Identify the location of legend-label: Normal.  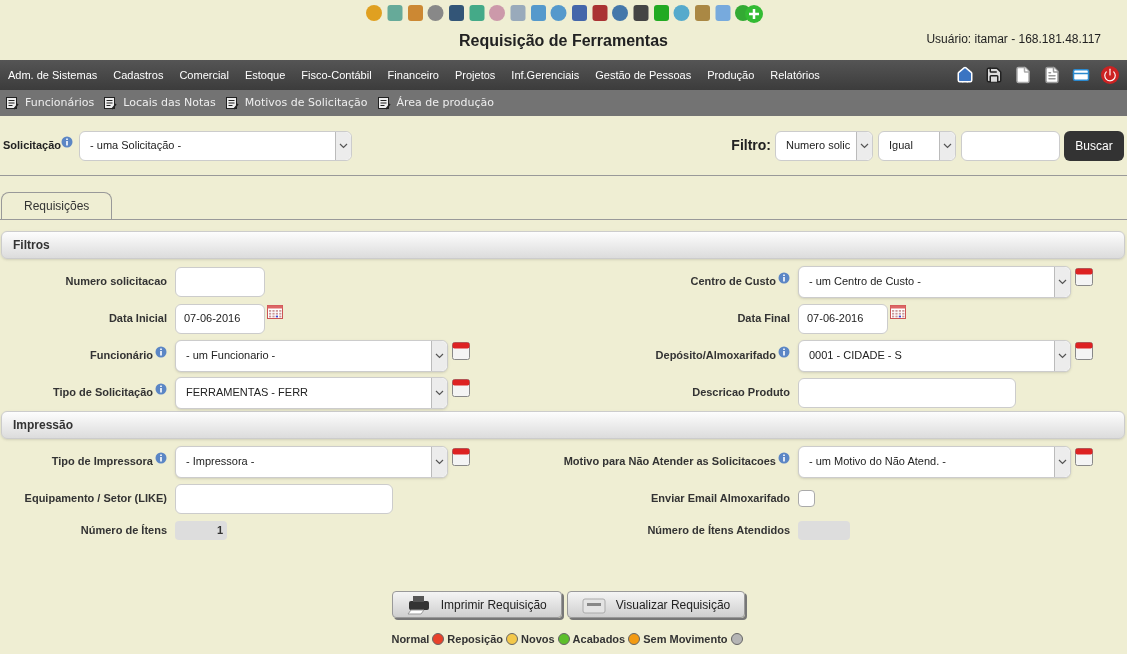
(410, 639).